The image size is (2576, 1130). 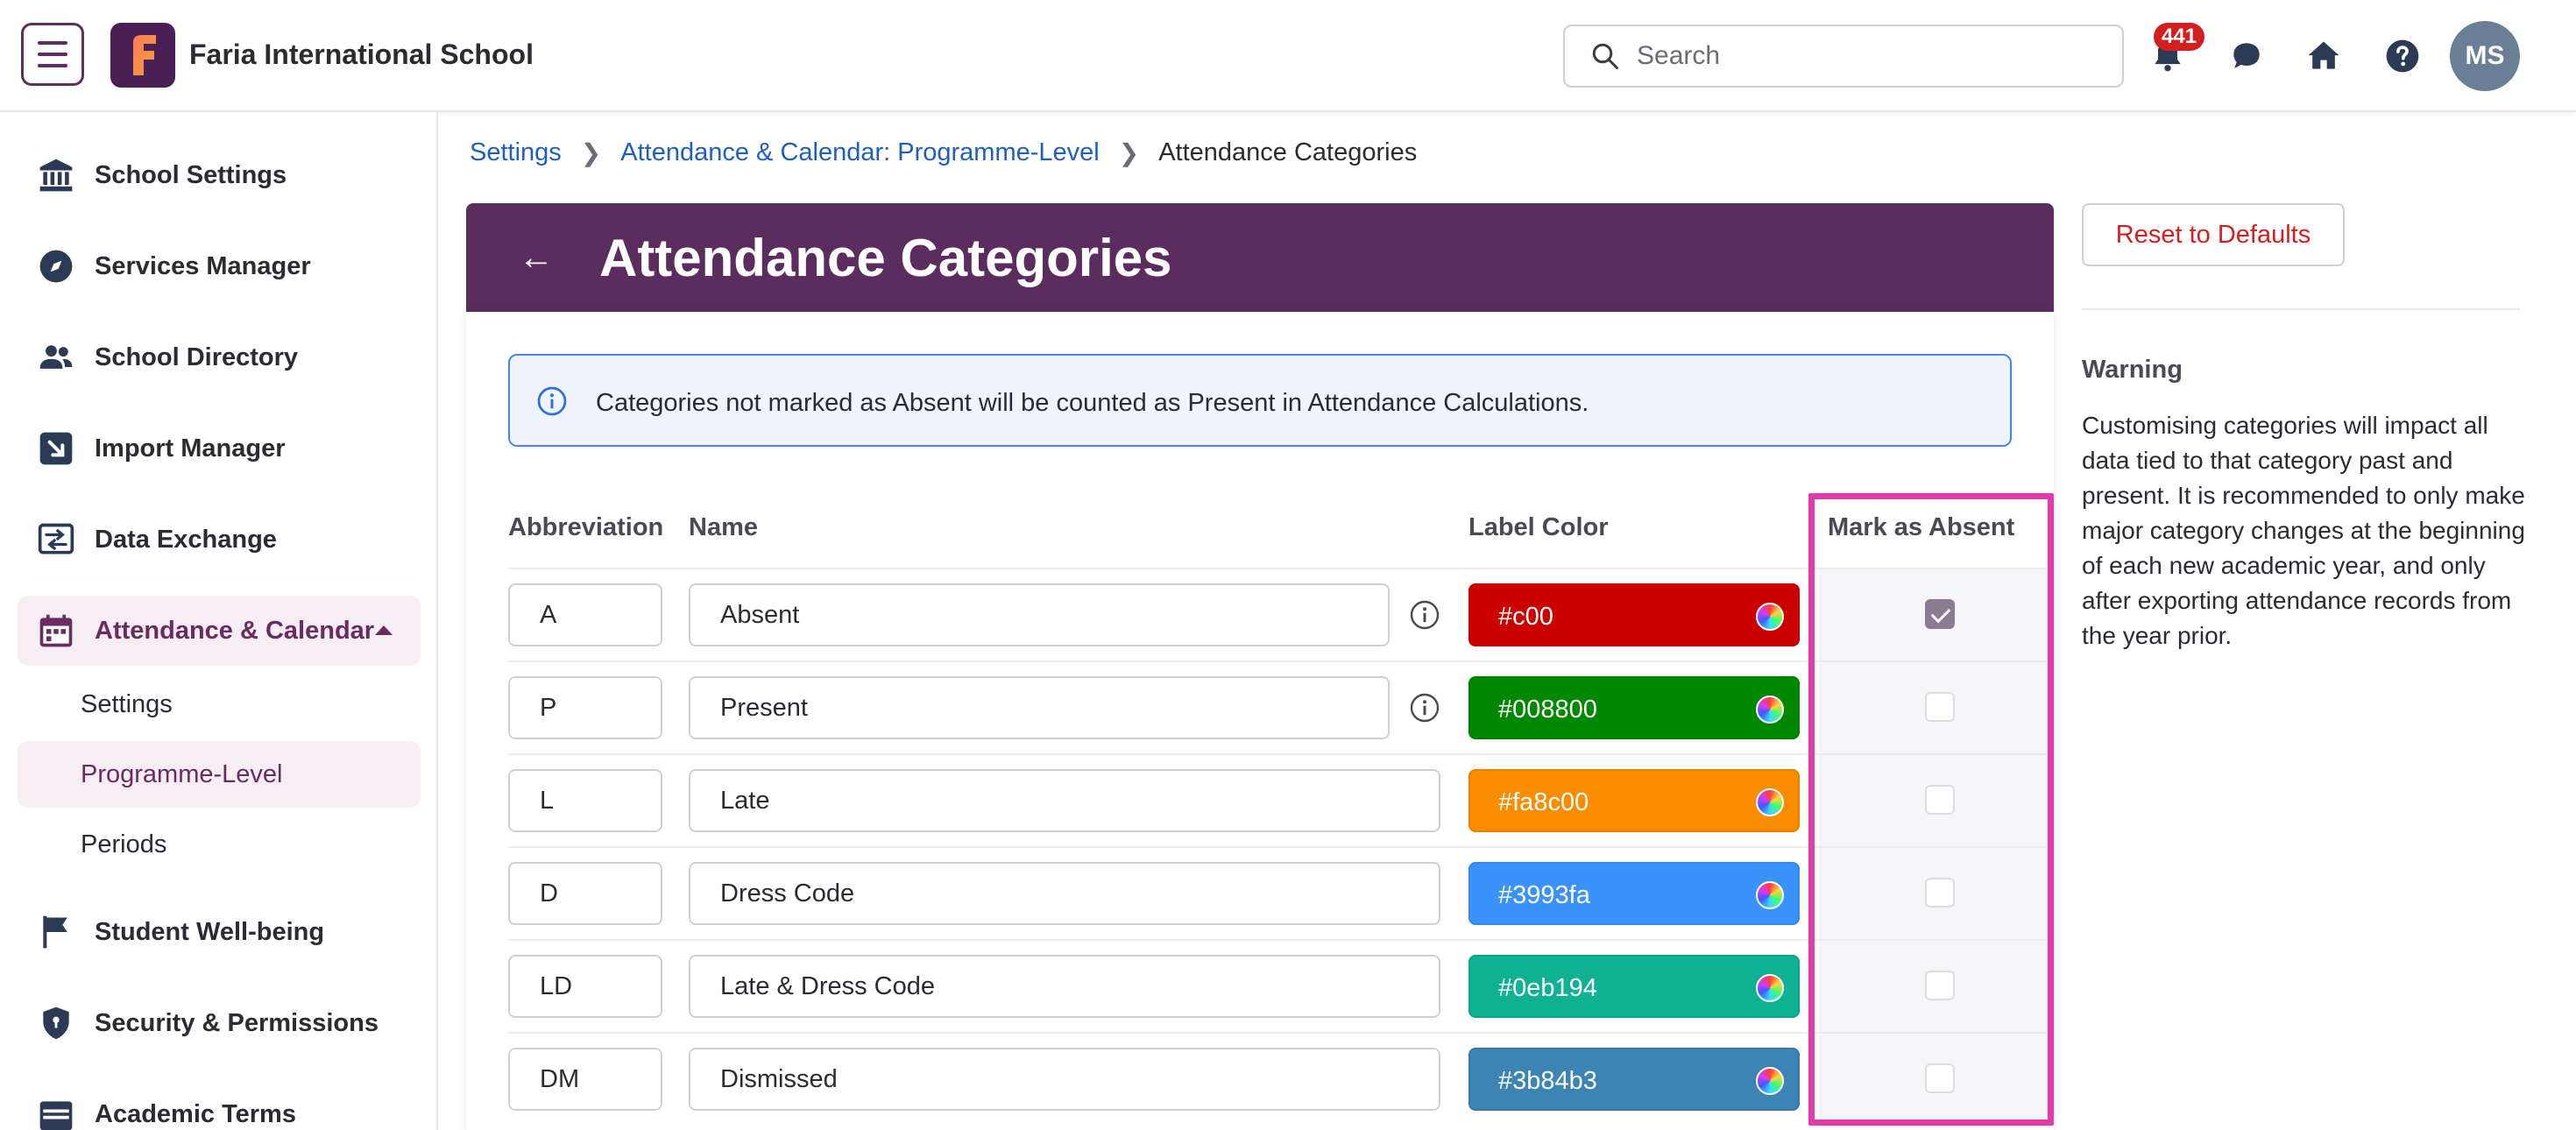 I want to click on sidebar-item-data-exchange: Data Exchange, so click(x=219, y=540).